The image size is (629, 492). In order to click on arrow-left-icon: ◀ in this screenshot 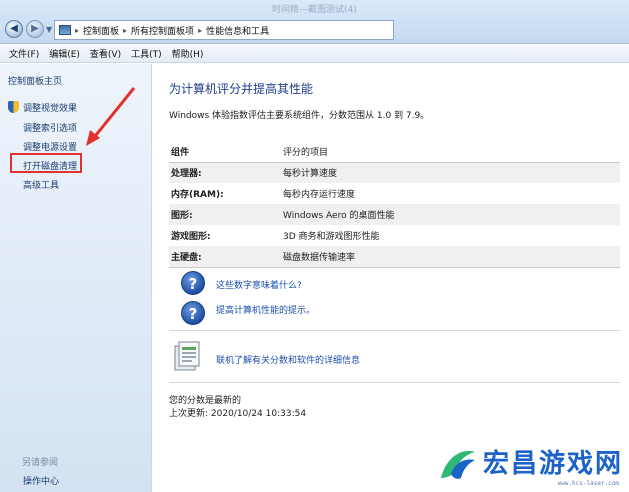, I will do `click(14, 28)`.